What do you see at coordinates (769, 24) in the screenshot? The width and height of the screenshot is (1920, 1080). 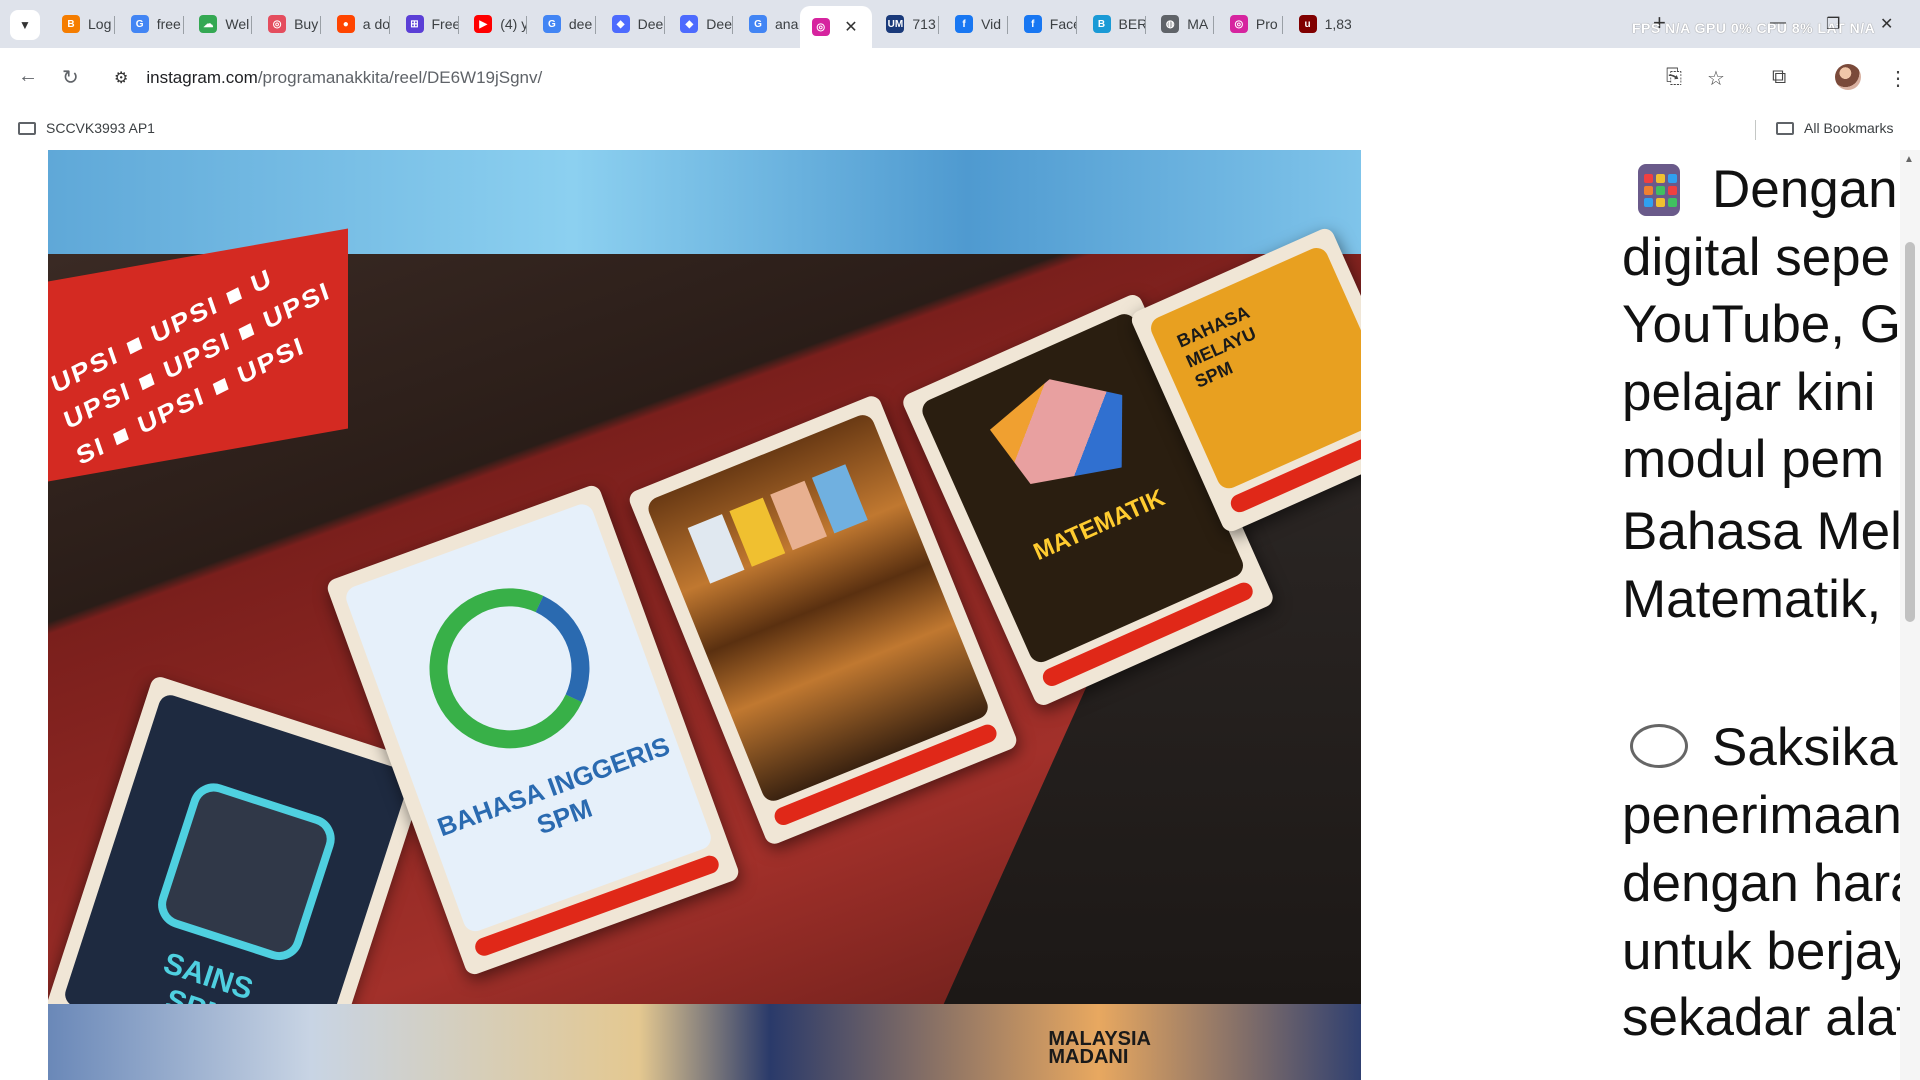 I see `browser-tab: Gana` at bounding box center [769, 24].